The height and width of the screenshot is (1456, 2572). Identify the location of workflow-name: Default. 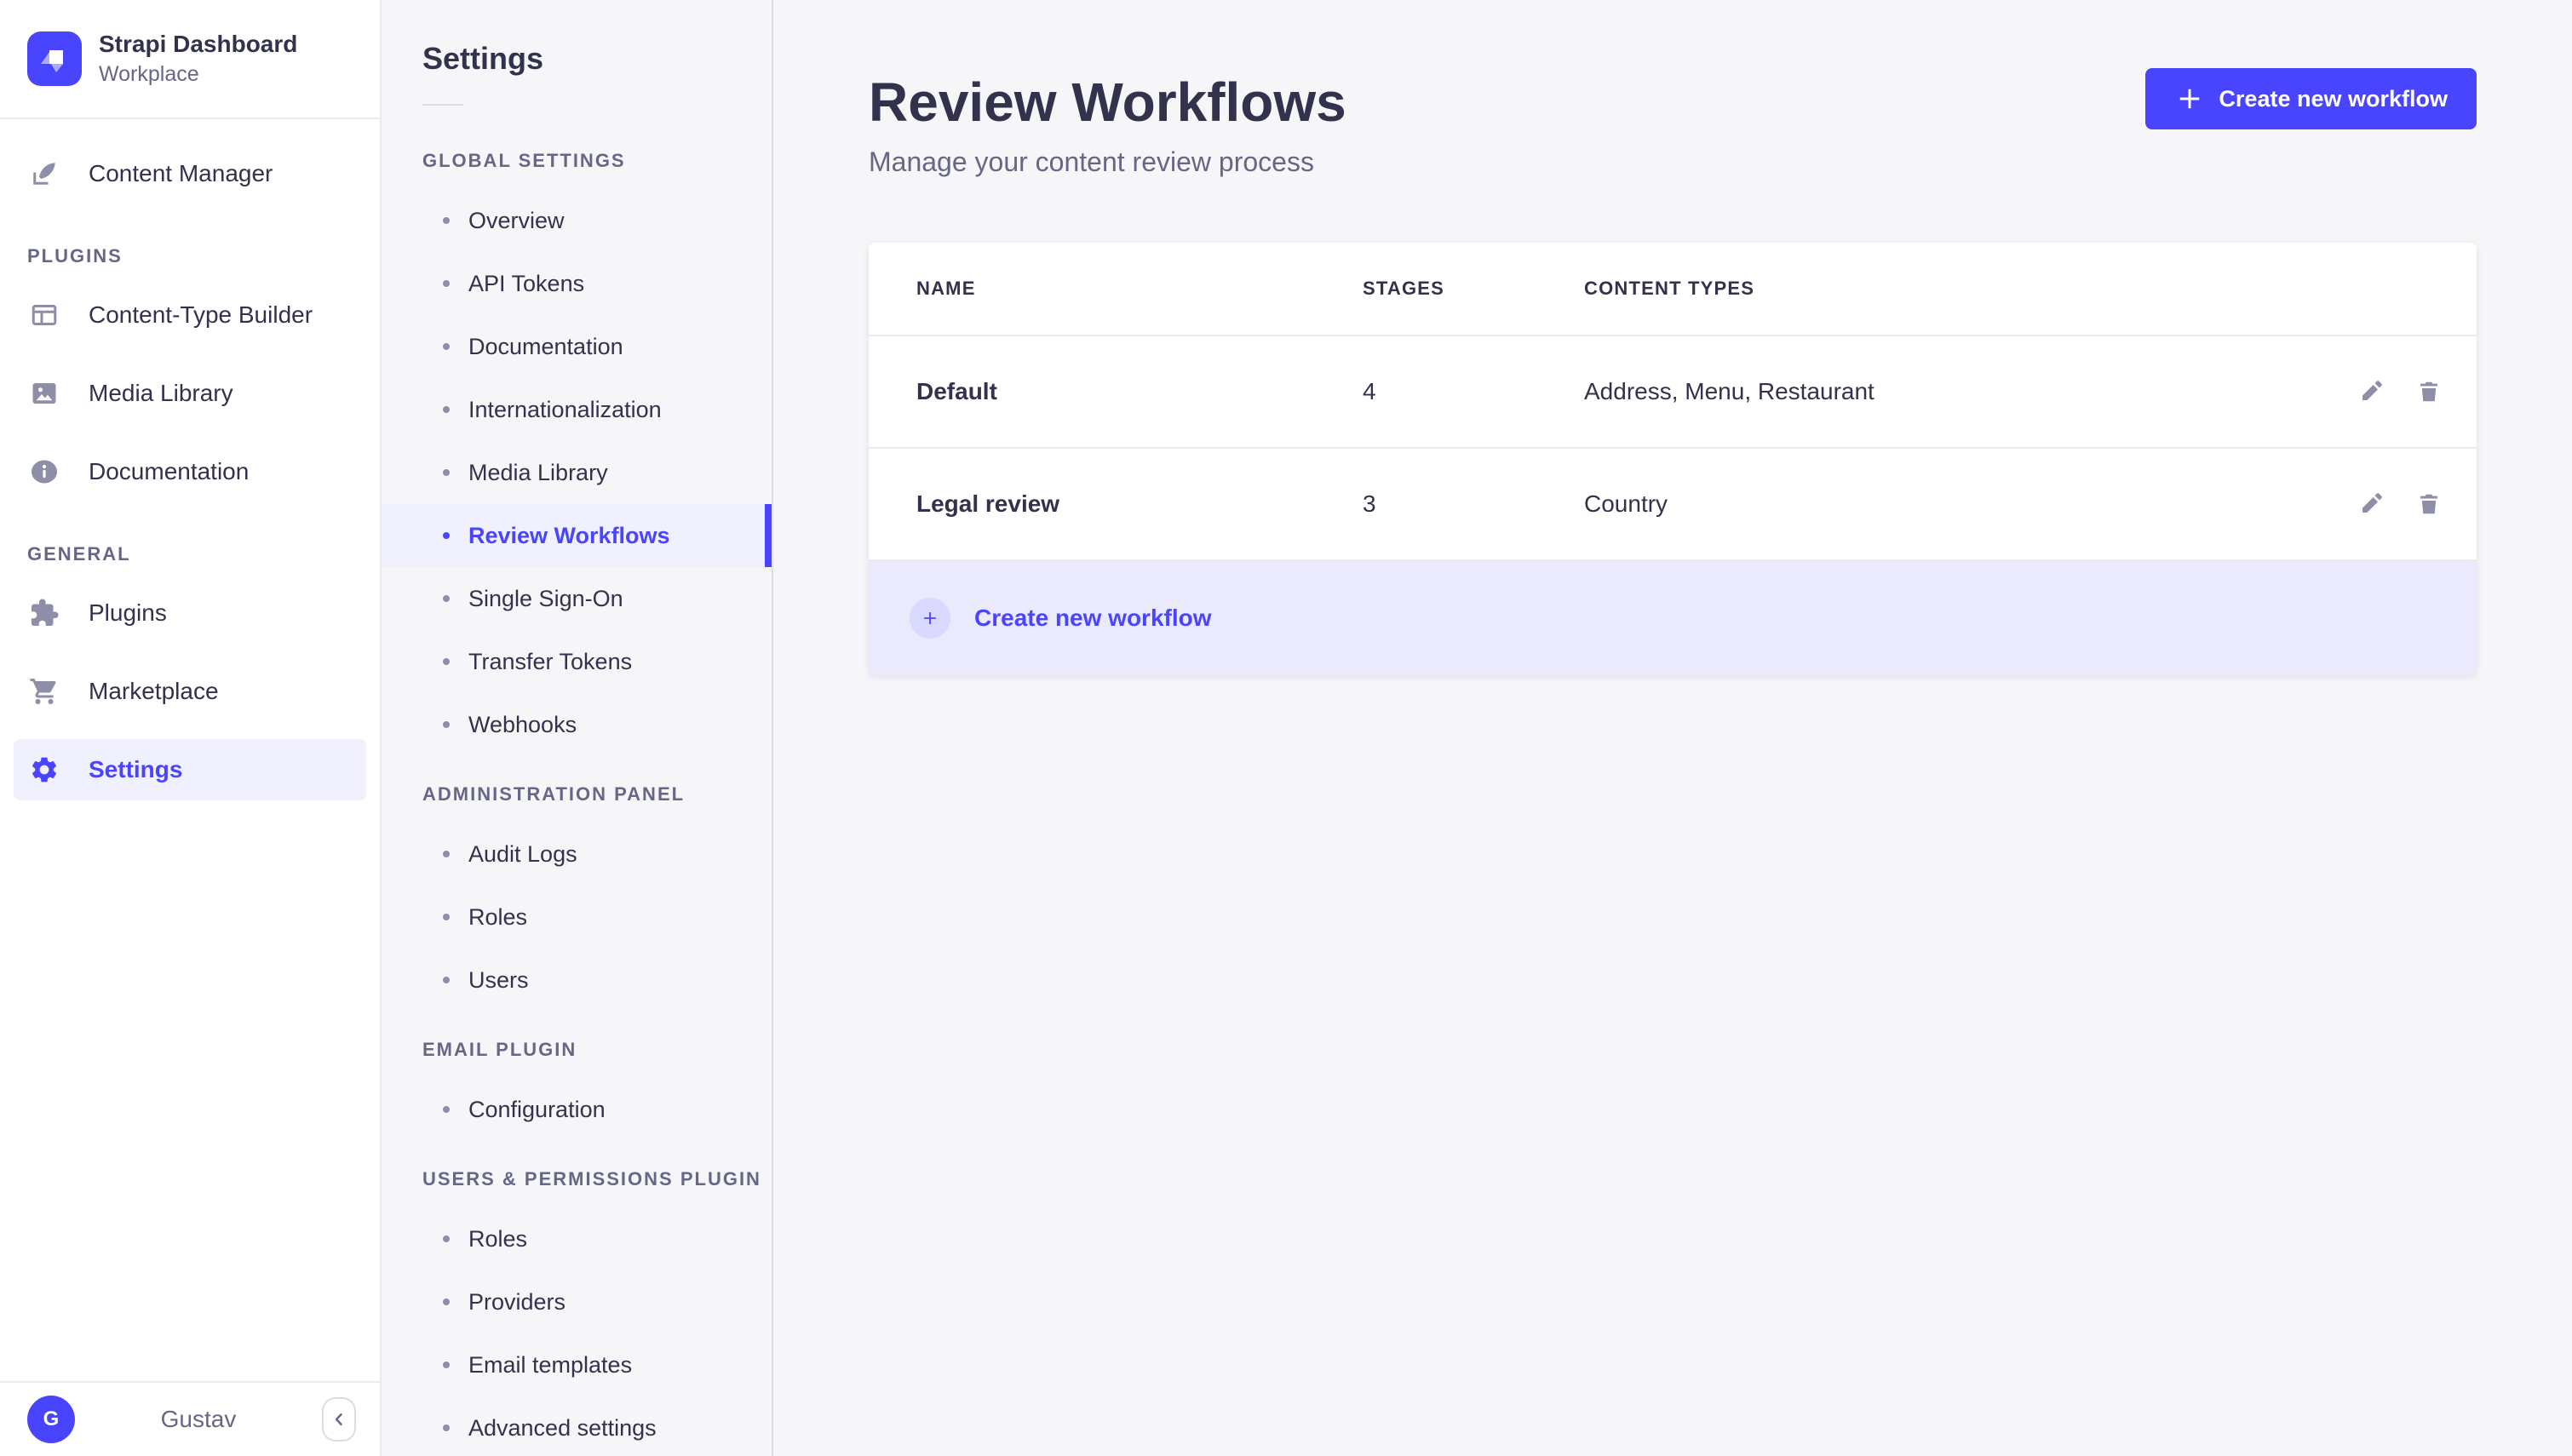
(957, 391).